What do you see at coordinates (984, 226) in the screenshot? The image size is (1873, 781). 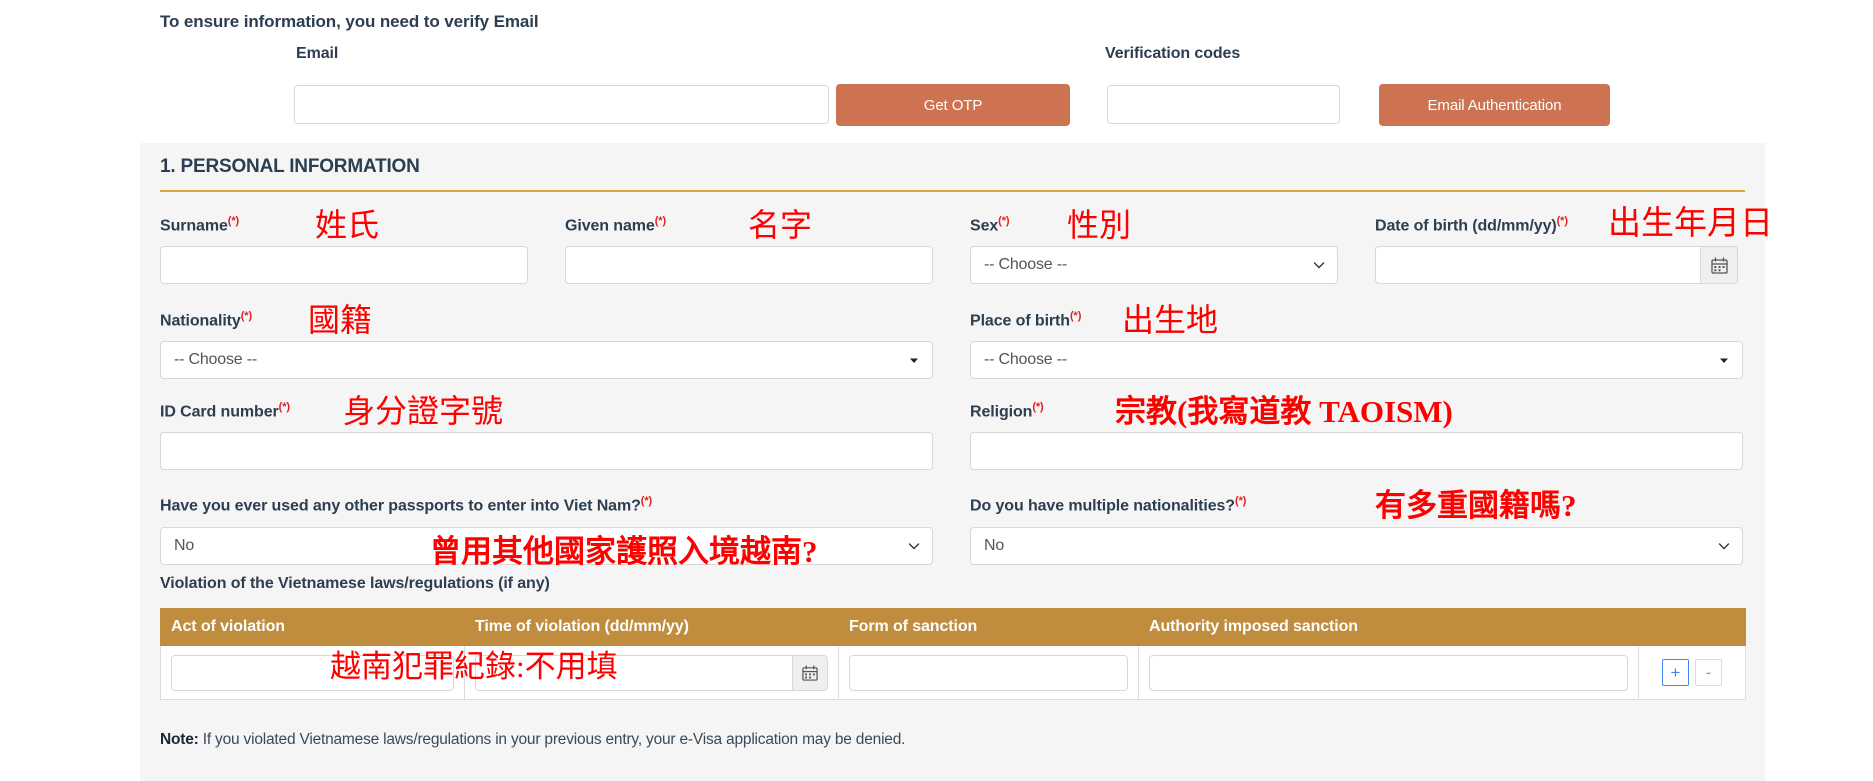 I see `sex-label-text: Sex` at bounding box center [984, 226].